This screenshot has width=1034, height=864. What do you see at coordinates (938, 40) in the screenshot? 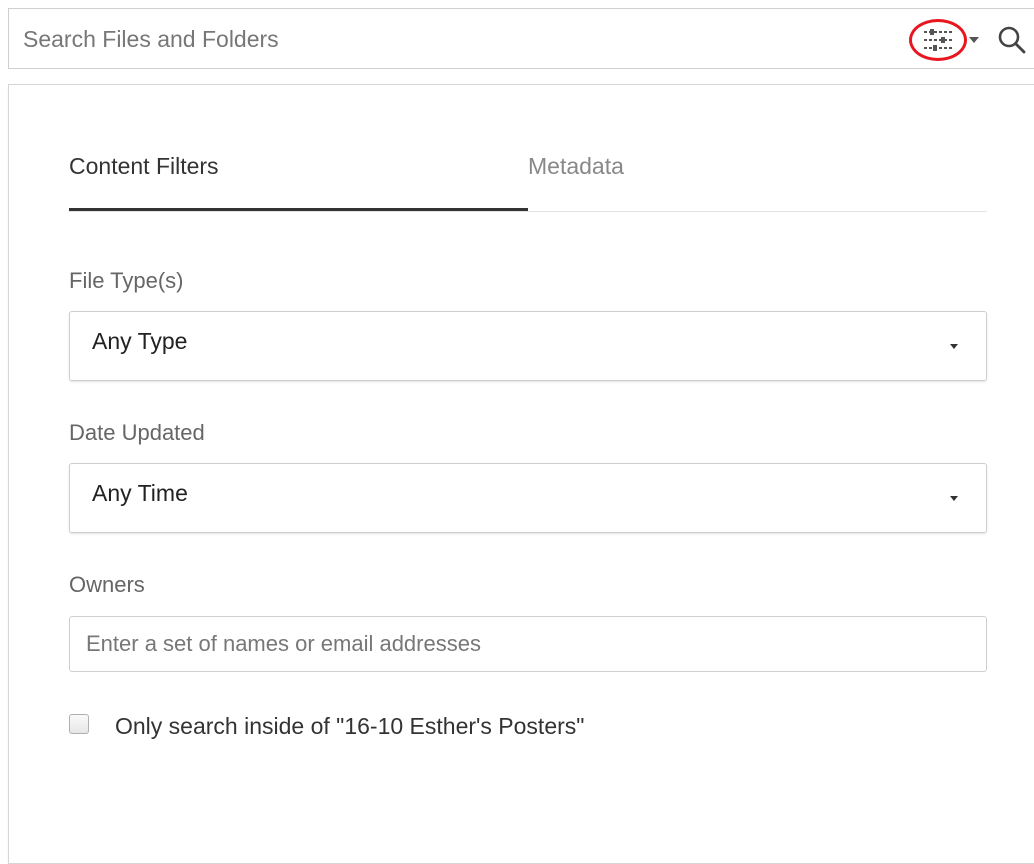
I see `sliders-icon` at bounding box center [938, 40].